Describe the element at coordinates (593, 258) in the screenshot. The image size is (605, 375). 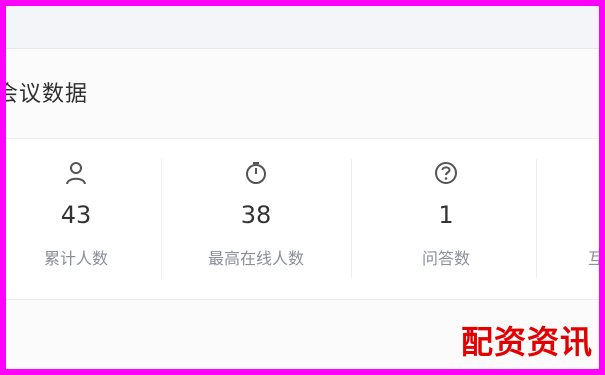
I see `stat-label-partial: 互` at that location.